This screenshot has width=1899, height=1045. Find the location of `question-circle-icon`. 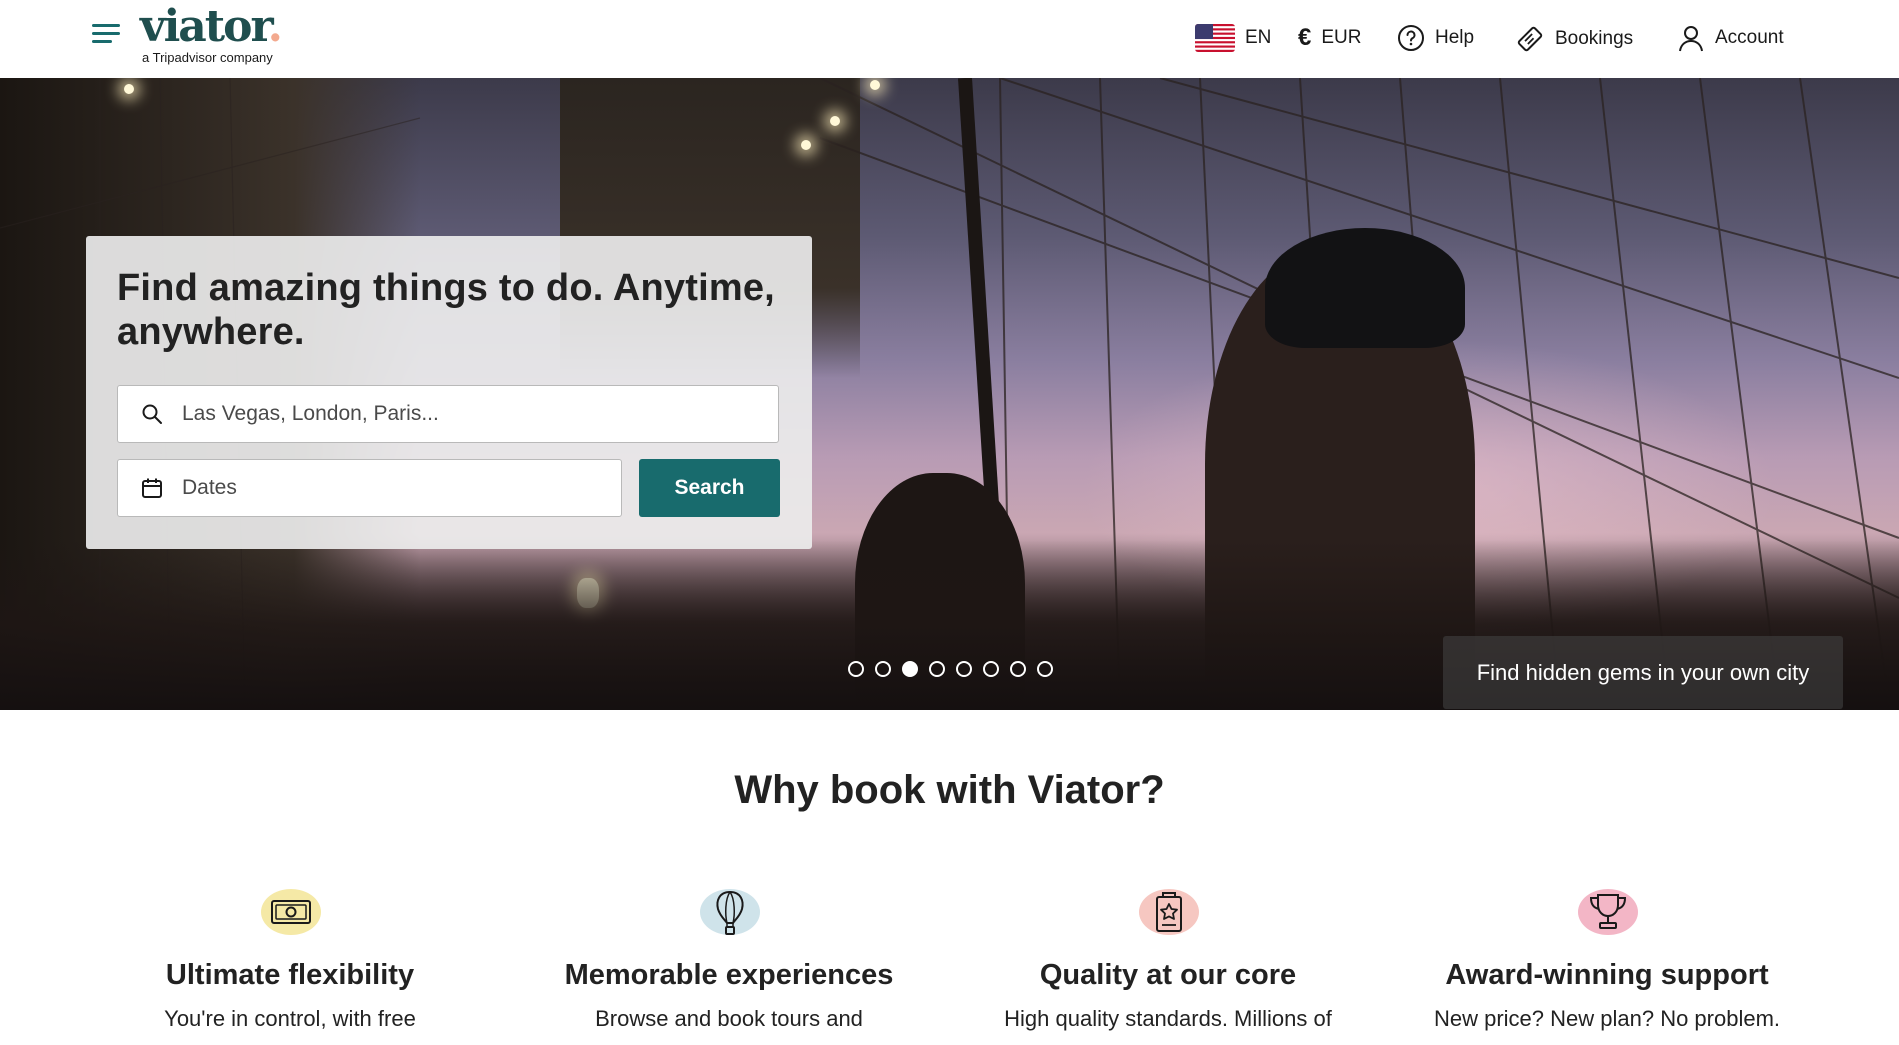

question-circle-icon is located at coordinates (1411, 38).